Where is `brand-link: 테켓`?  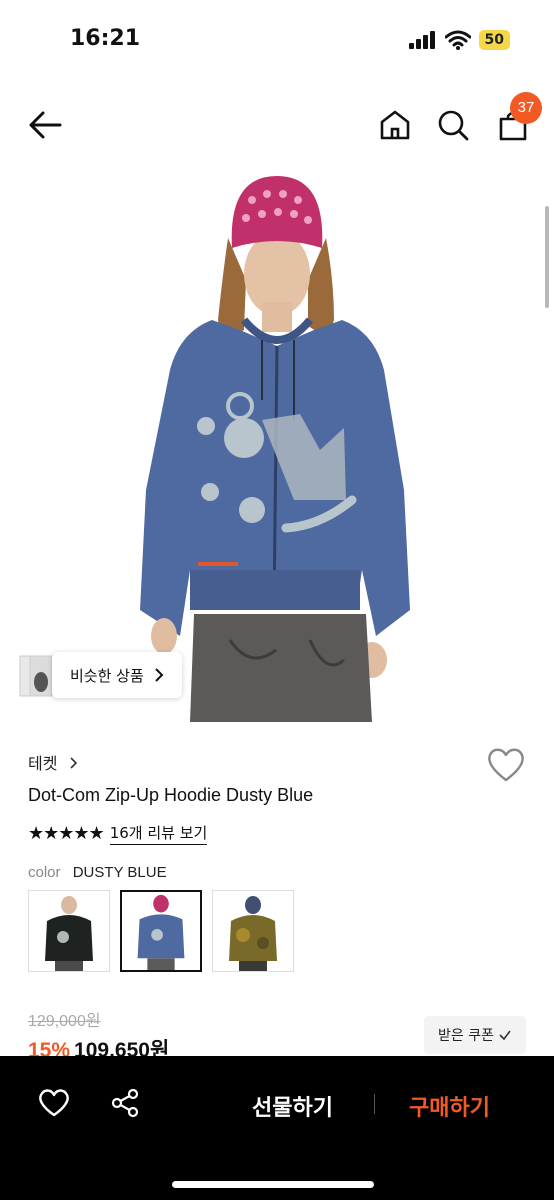
brand-link: 테켓 is located at coordinates (53, 762).